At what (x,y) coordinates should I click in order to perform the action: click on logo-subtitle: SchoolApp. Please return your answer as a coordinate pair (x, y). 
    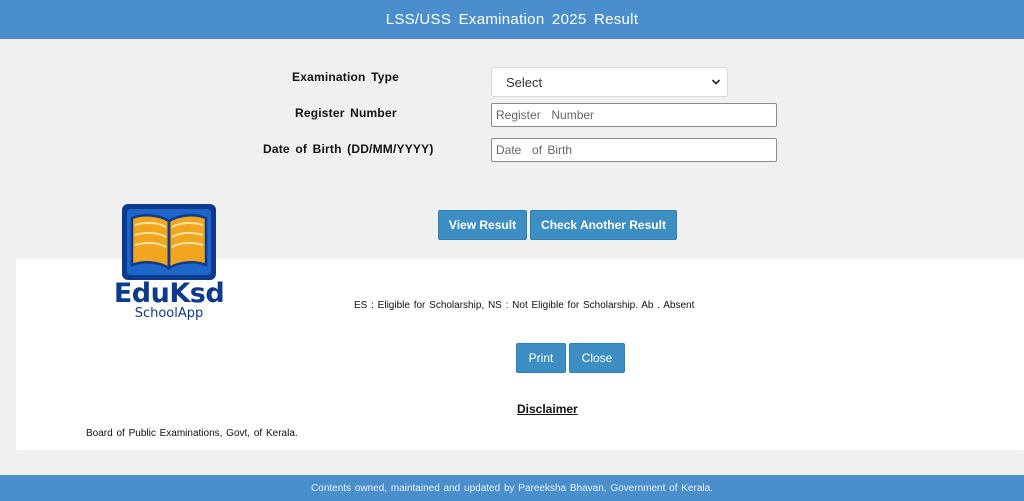
    Looking at the image, I should click on (169, 313).